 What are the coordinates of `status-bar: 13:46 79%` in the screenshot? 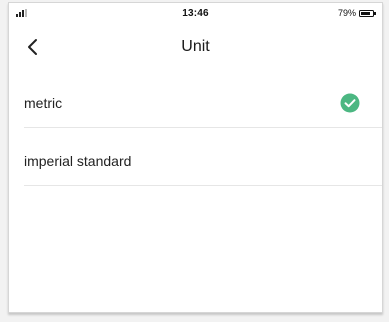 It's located at (195, 14).